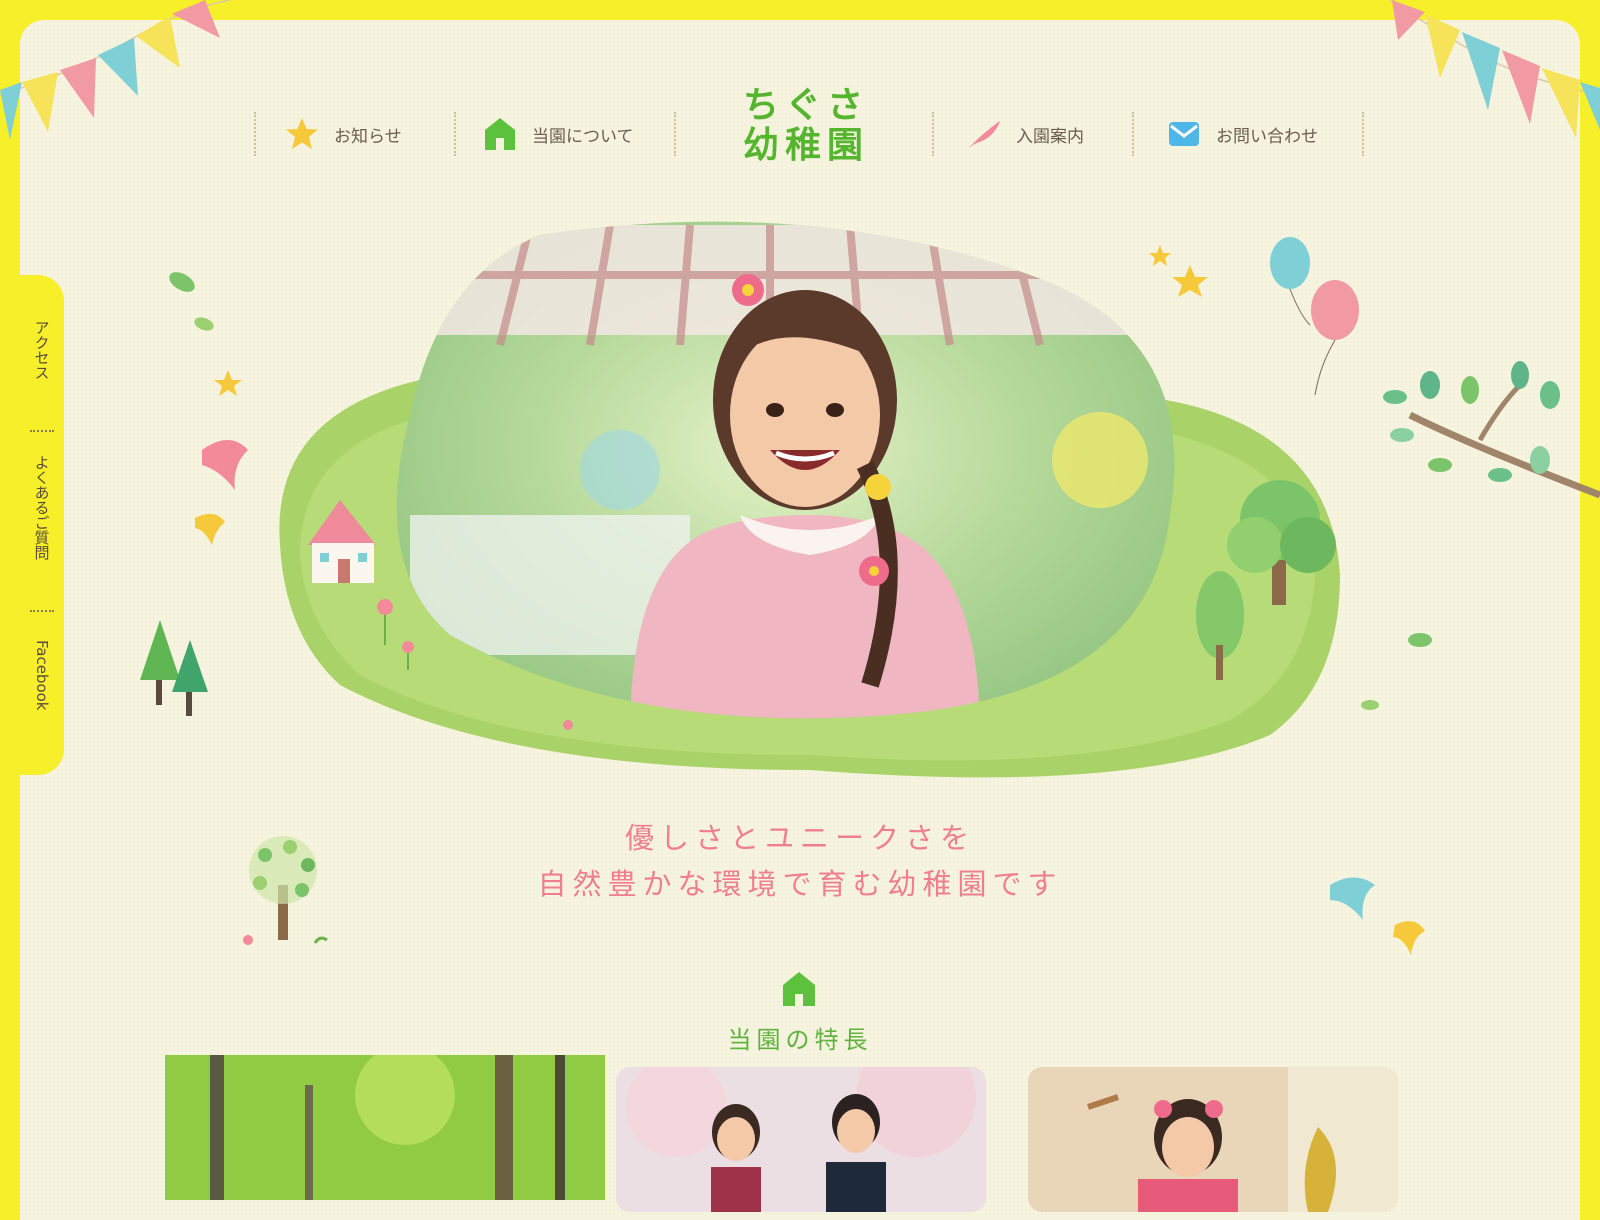 The width and height of the screenshot is (1600, 1220). Describe the element at coordinates (583, 136) in the screenshot. I see `nav-label-about: 当園について` at that location.